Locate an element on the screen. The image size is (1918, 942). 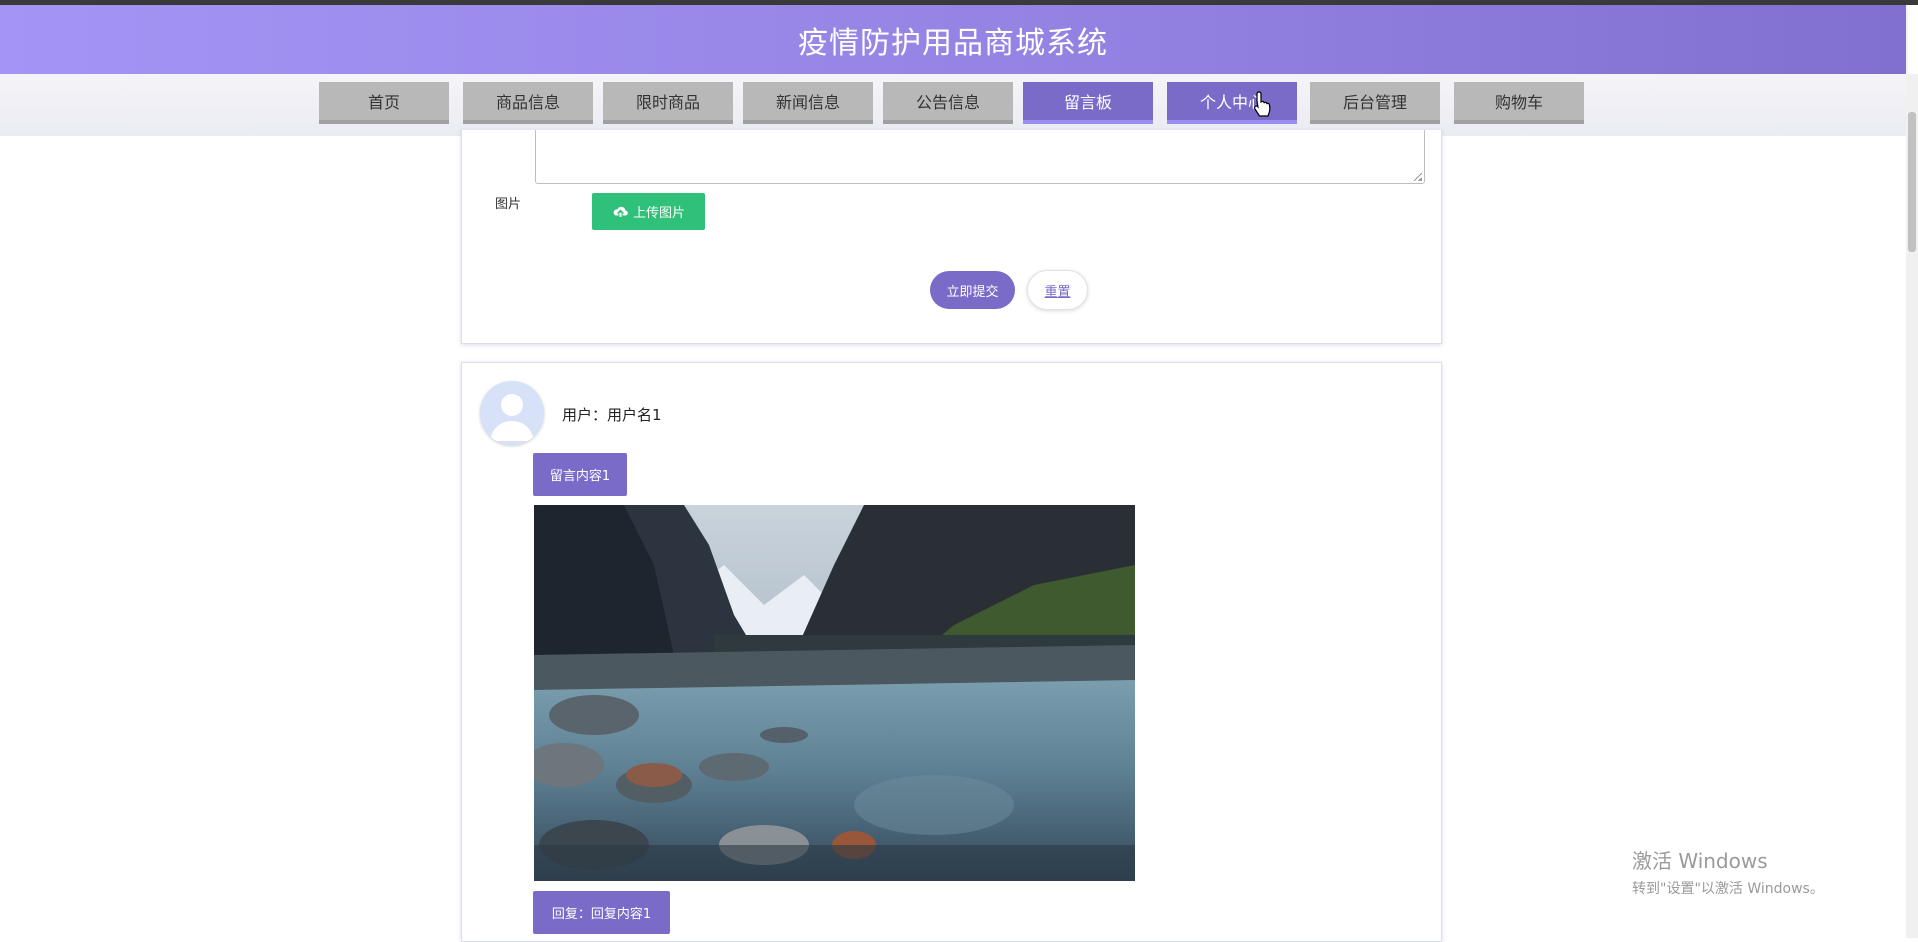
content-textarea is located at coordinates (980, 157).